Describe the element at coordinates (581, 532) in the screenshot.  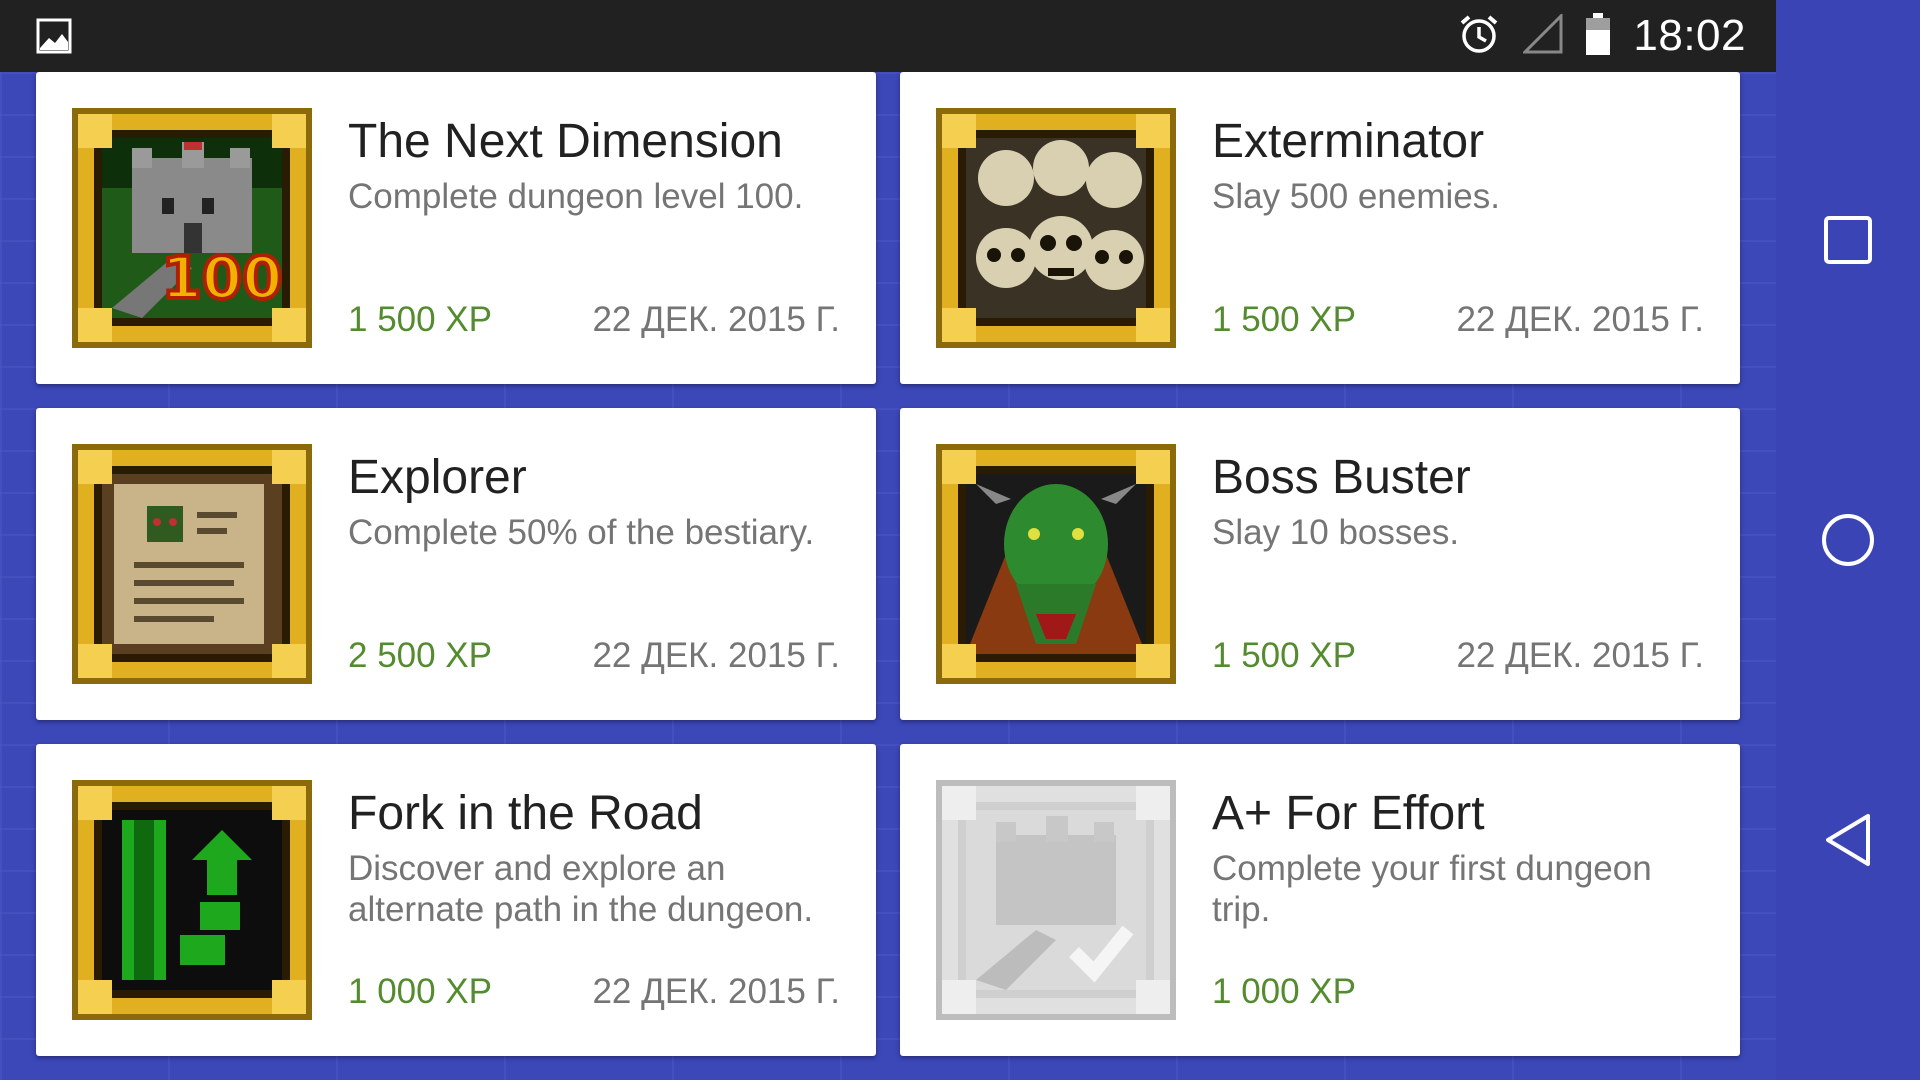
I see `achievement-description: Complete 50% of the bestiary.` at that location.